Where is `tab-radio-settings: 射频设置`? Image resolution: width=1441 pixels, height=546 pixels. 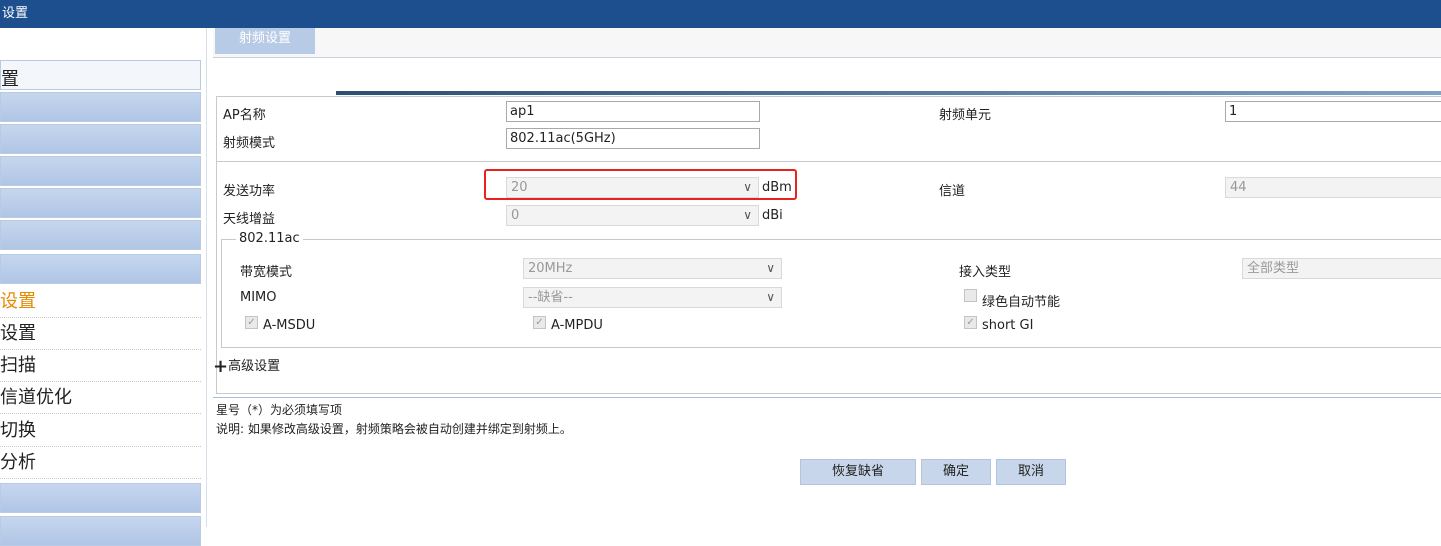
tab-radio-settings: 射频设置 is located at coordinates (265, 41).